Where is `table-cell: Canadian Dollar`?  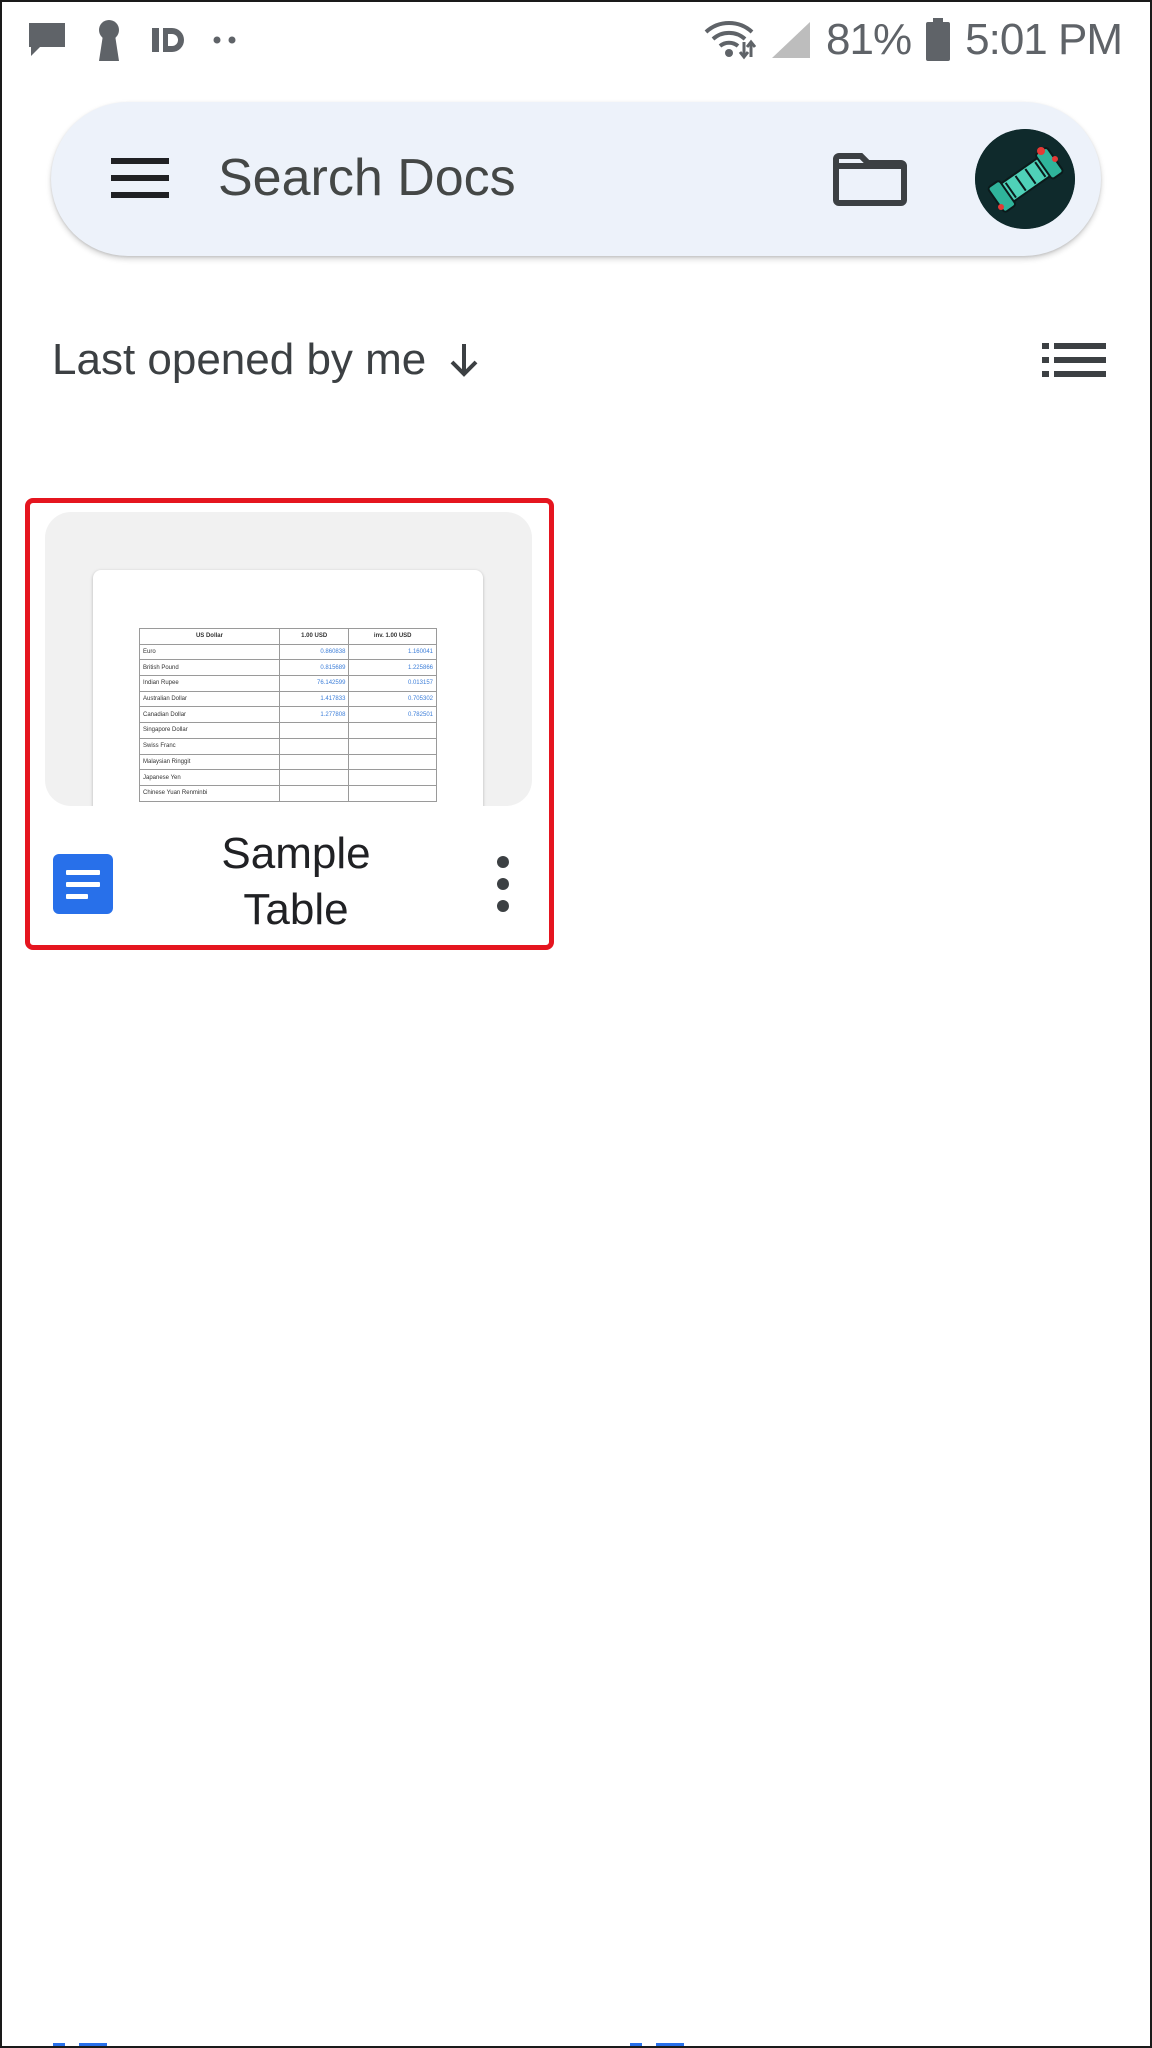 table-cell: Canadian Dollar is located at coordinates (209, 715).